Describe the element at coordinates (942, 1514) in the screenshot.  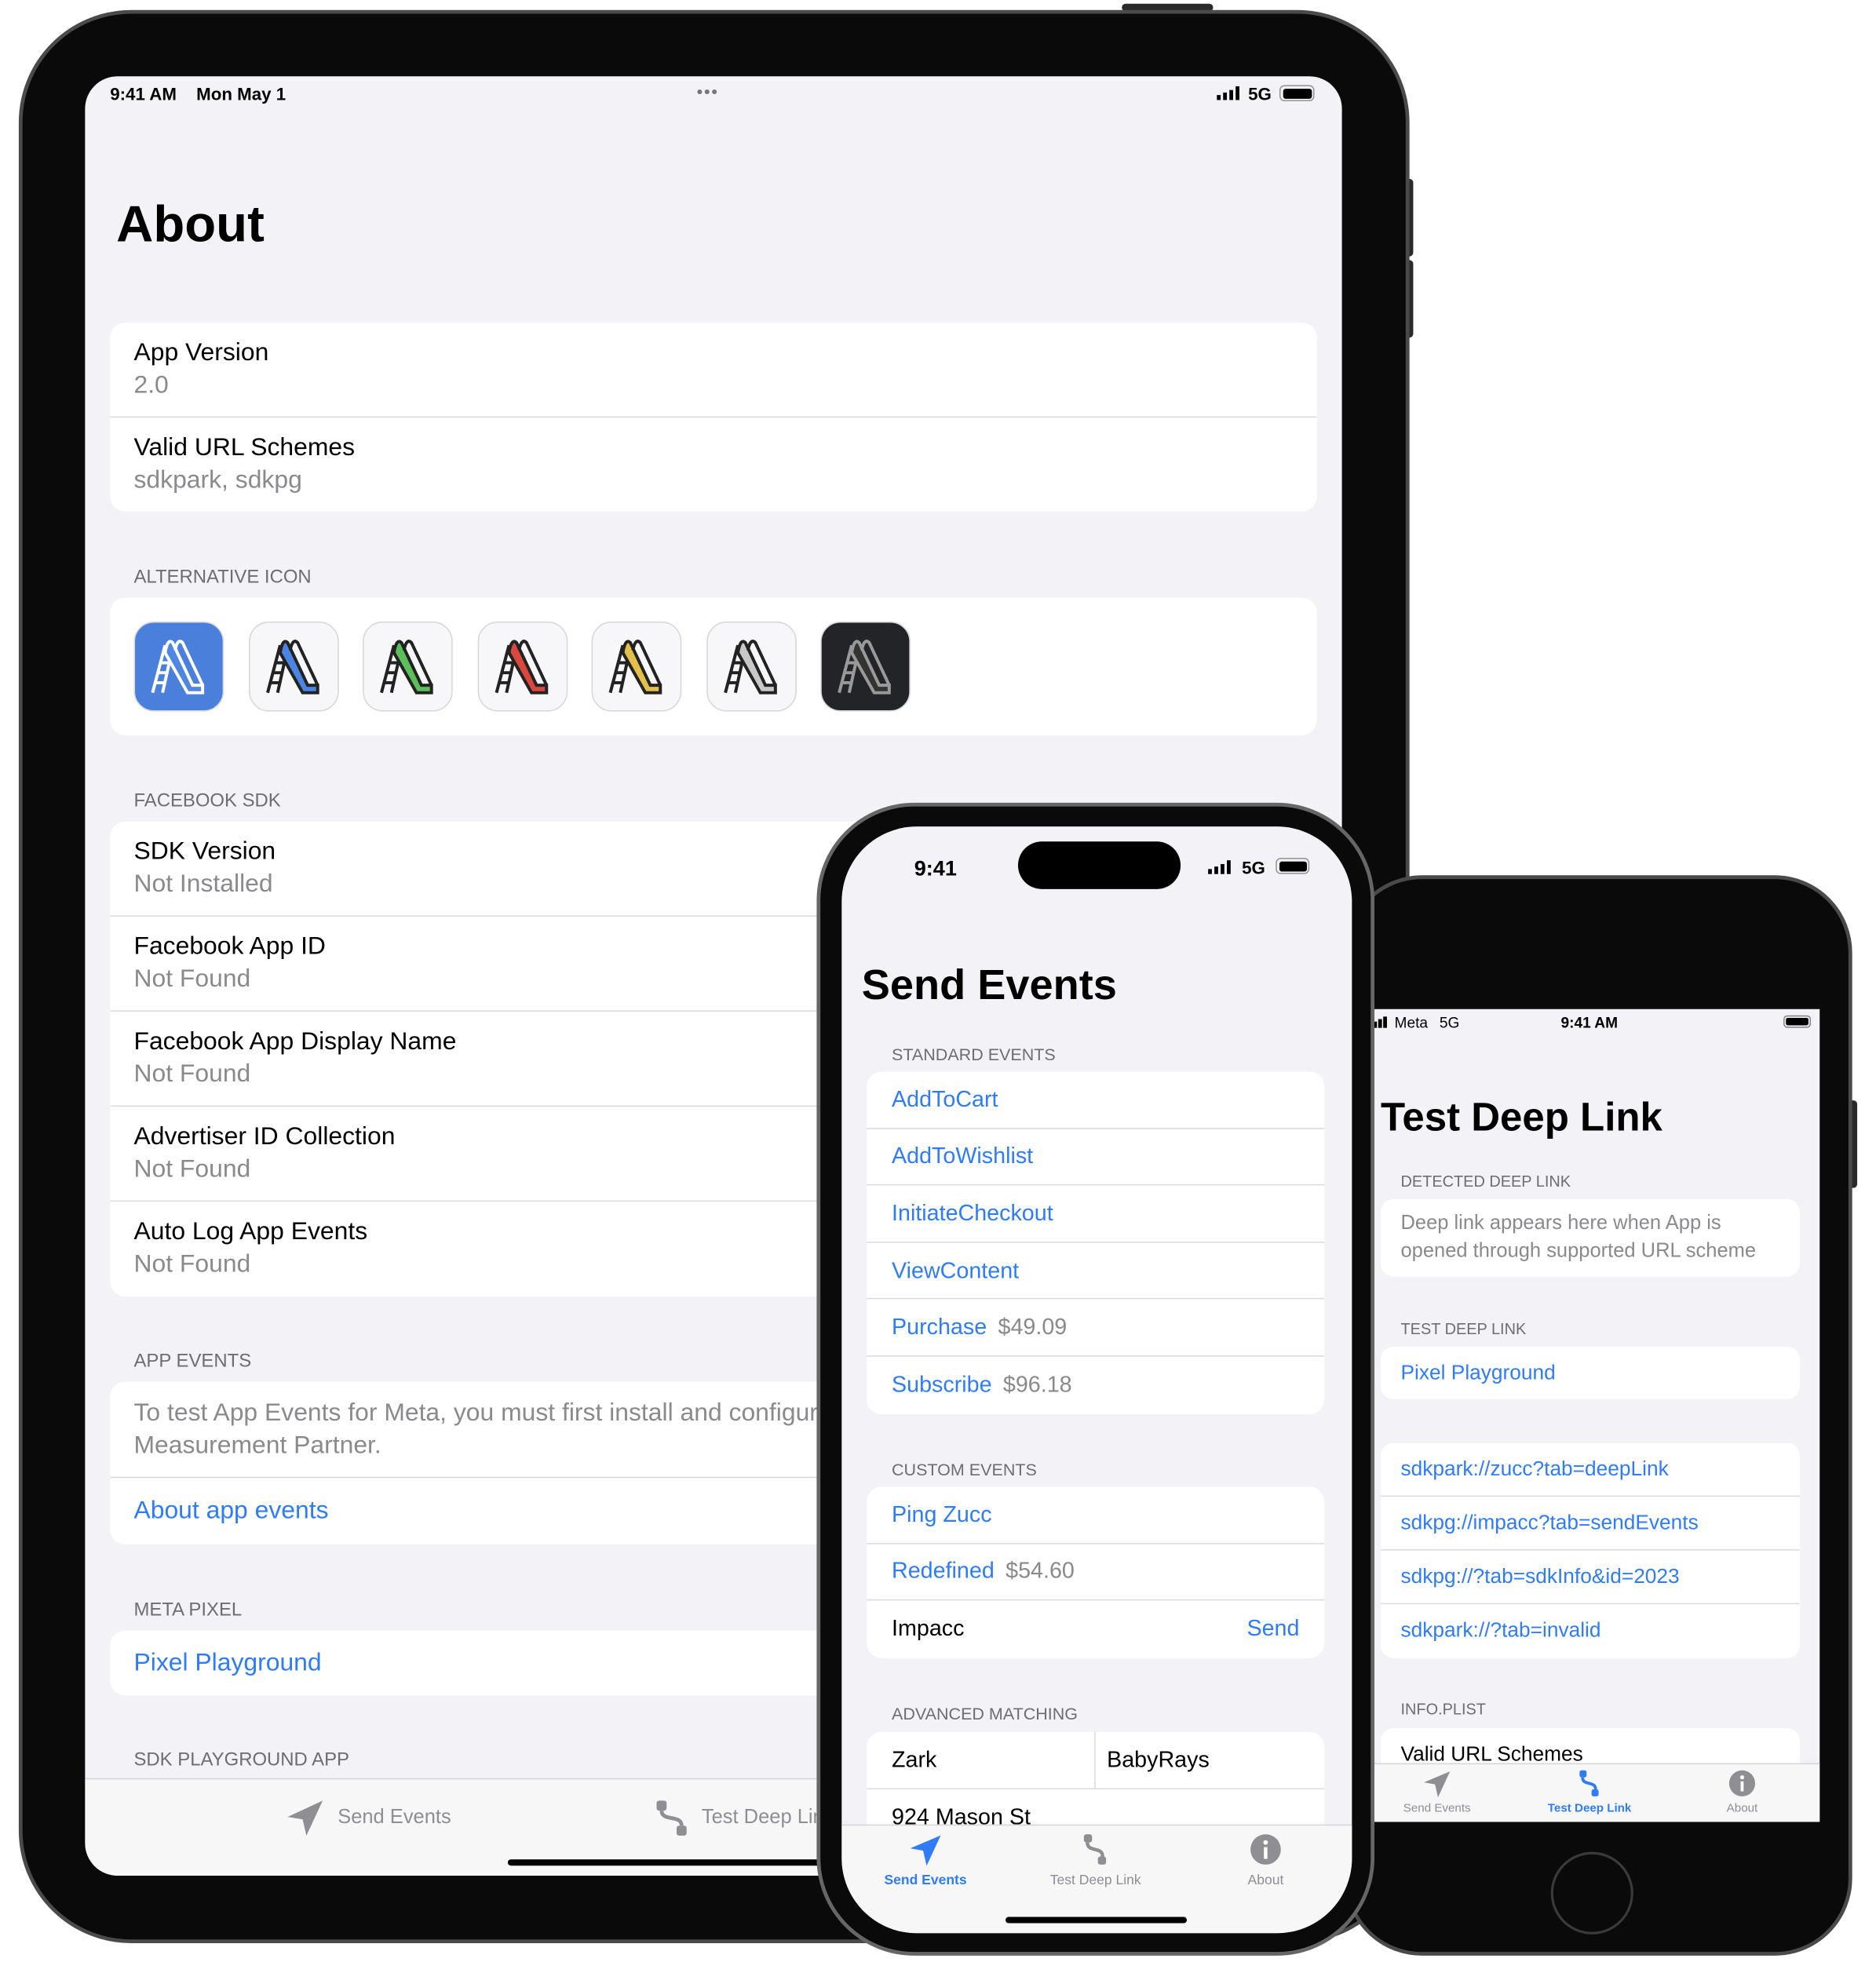
I see `event-name: Ping Zucc` at that location.